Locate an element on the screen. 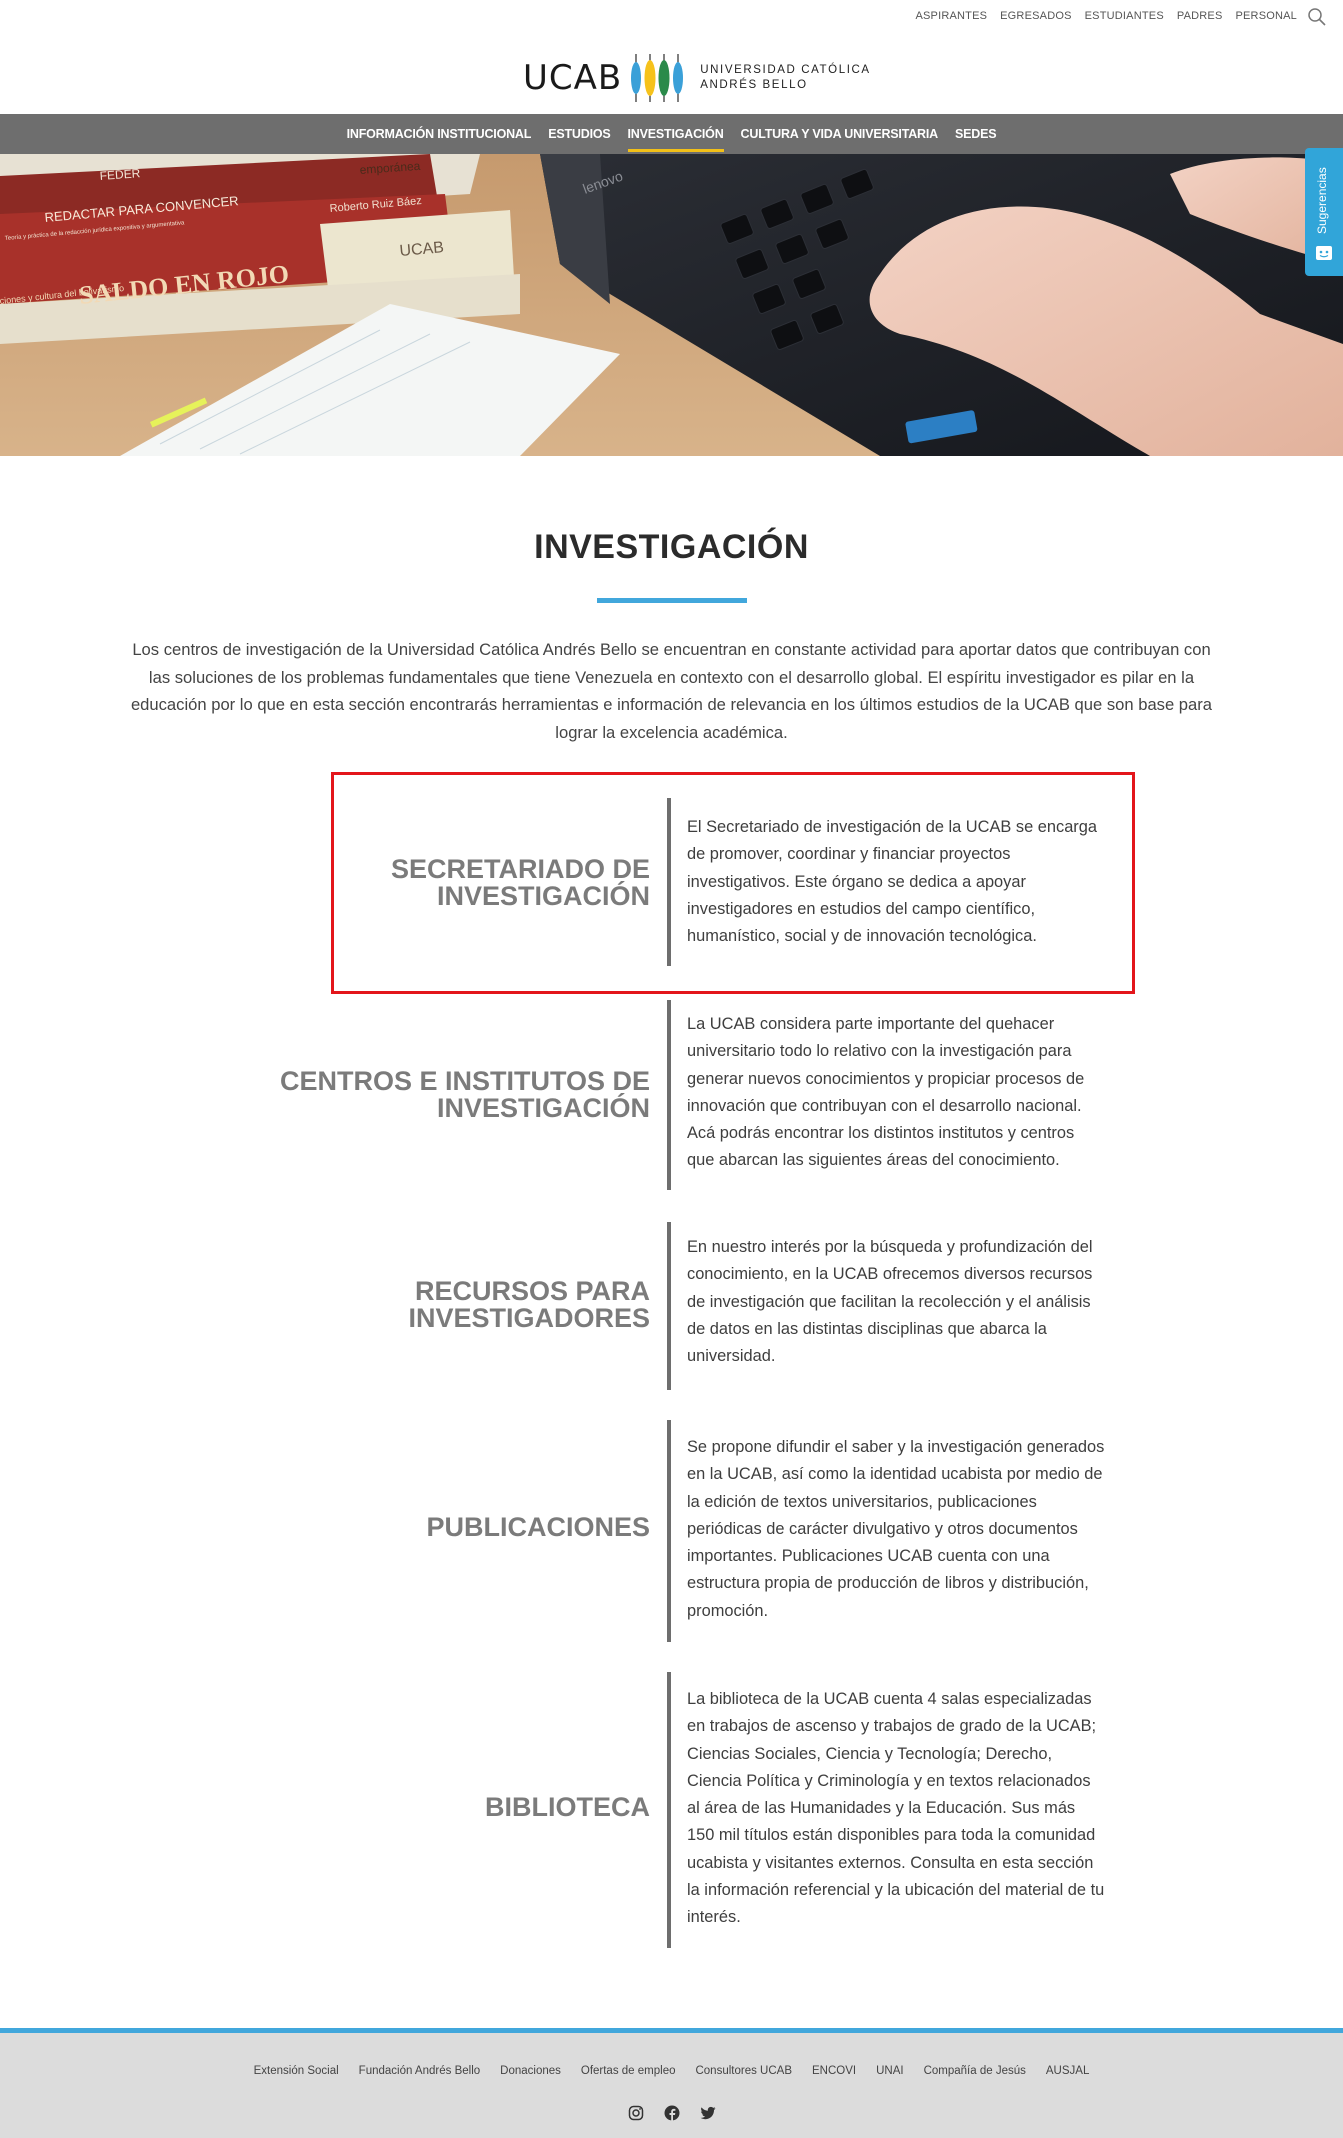 The height and width of the screenshot is (2138, 1343). feedback-icon is located at coordinates (1324, 253).